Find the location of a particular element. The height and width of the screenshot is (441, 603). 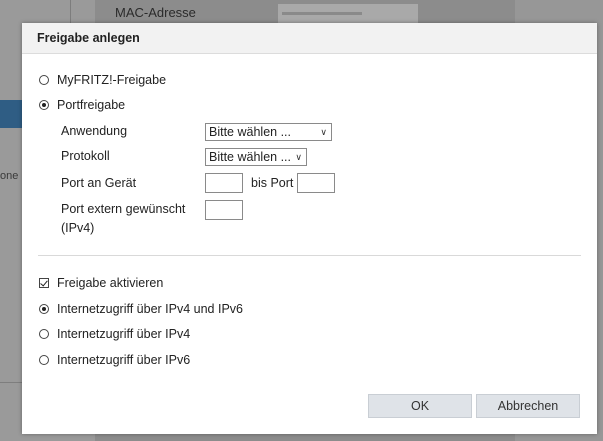

background-edge-text: one is located at coordinates (9, 176).